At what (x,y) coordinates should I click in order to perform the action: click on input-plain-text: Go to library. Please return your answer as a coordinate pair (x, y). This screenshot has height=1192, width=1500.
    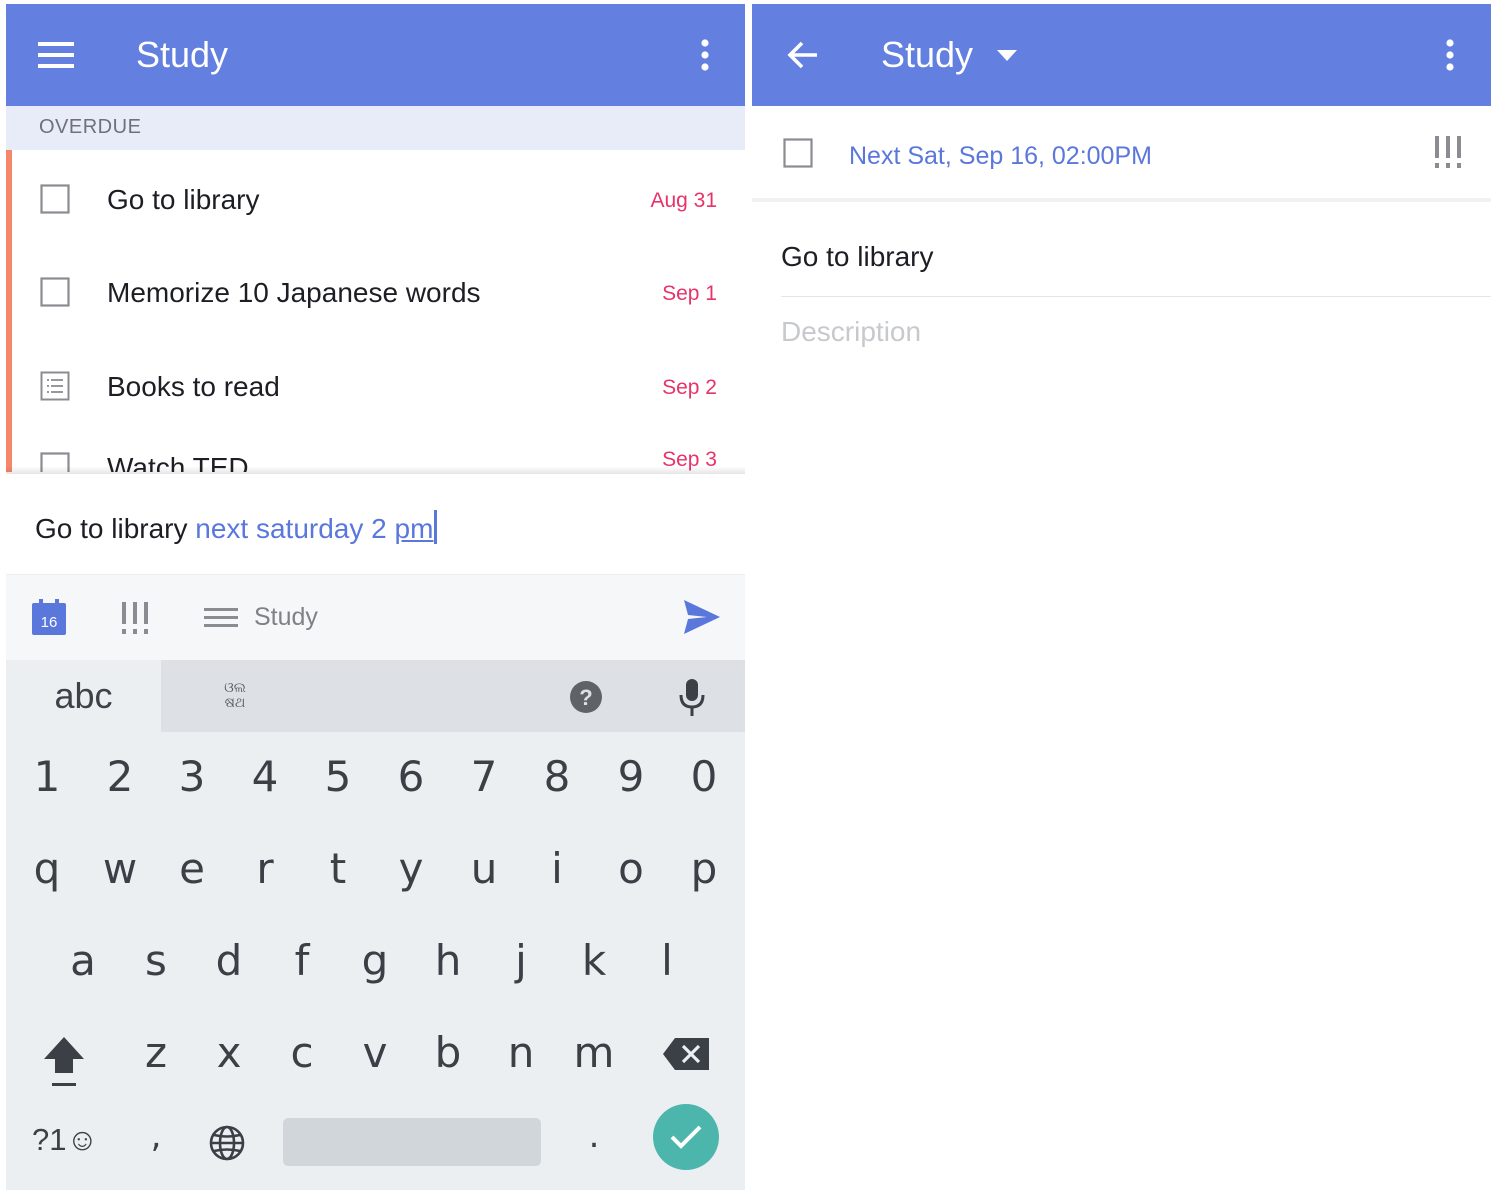
    Looking at the image, I should click on (115, 528).